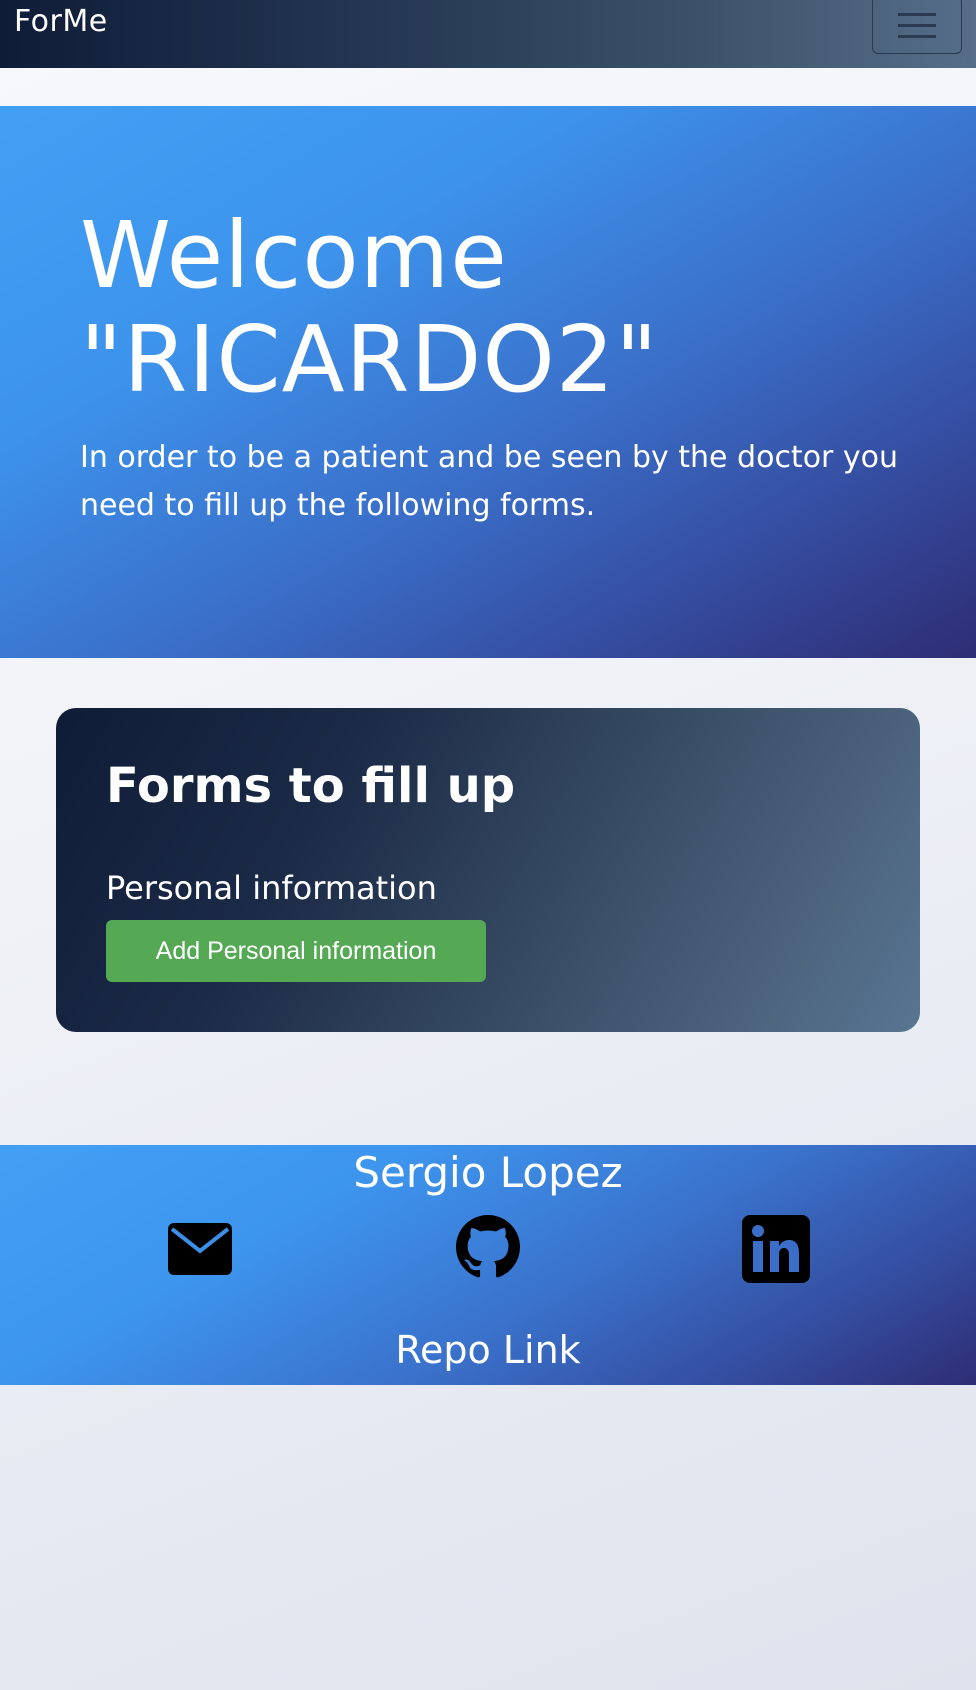 The image size is (976, 1690). Describe the element at coordinates (271, 888) in the screenshot. I see `personal-information-label: Personal information` at that location.